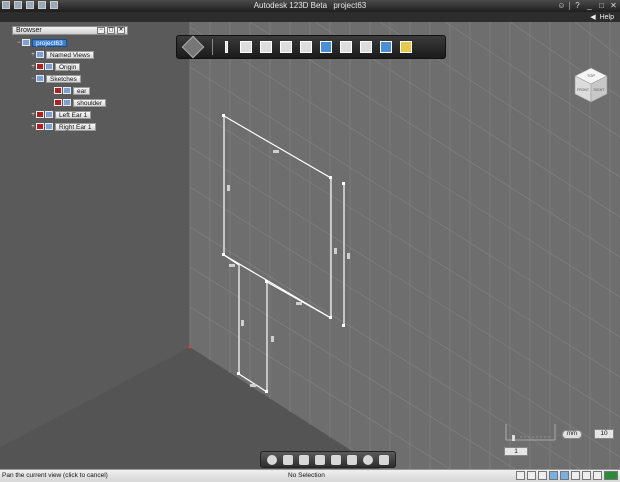 This screenshot has width=620, height=482. Describe the element at coordinates (572, 434) in the screenshot. I see `units-selector: mm` at that location.